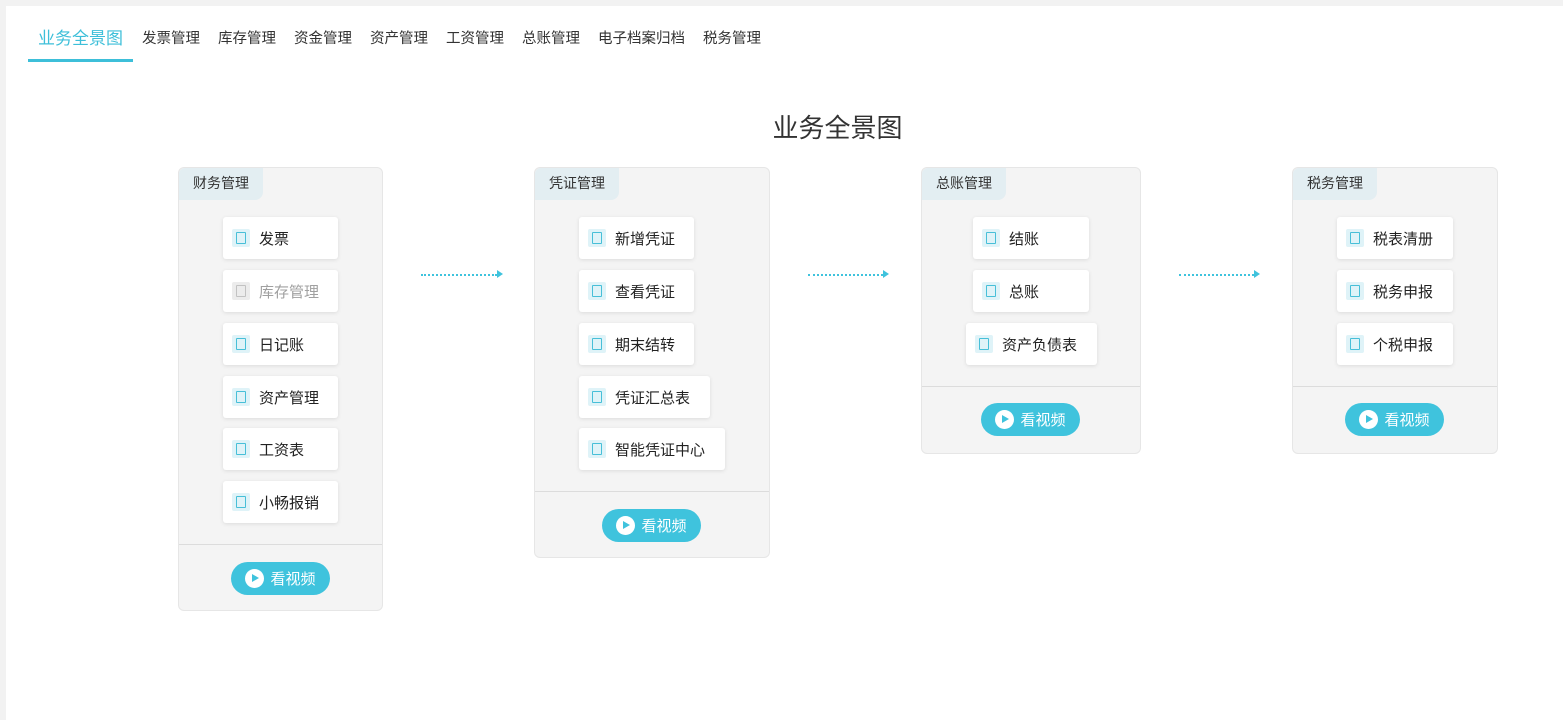 Image resolution: width=1563 pixels, height=720 pixels. I want to click on item-invoice: 发票, so click(280, 238).